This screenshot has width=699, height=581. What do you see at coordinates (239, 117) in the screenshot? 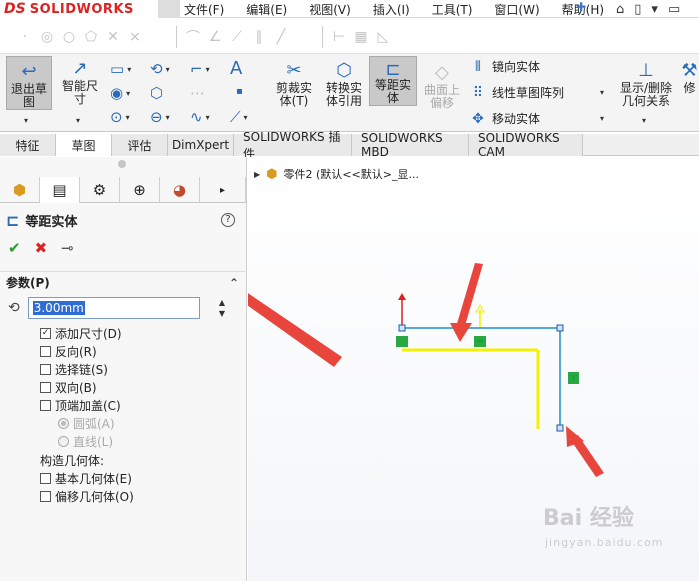
I see `construction-line-tool: ⟋ ▾` at bounding box center [239, 117].